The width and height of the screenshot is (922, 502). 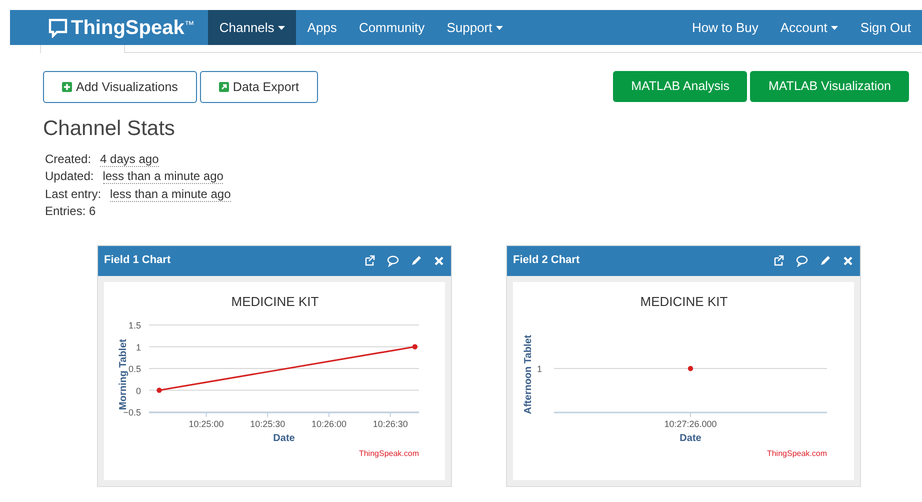 What do you see at coordinates (690, 423) in the screenshot?
I see `axis-tick-label: 10:27:26.000` at bounding box center [690, 423].